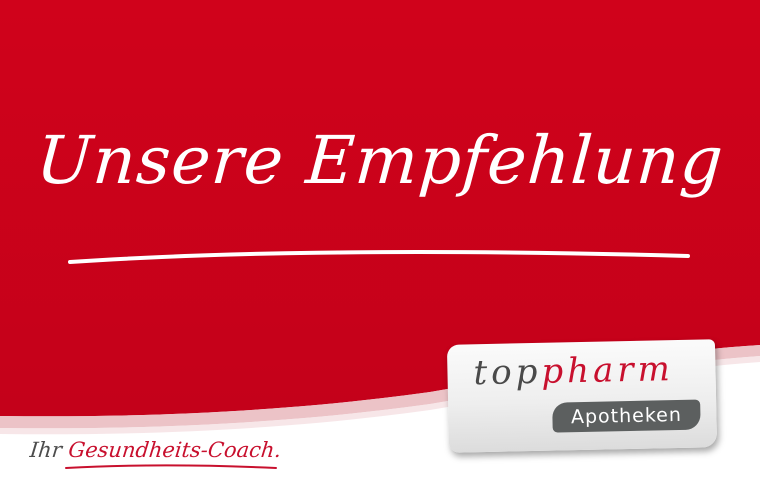 This screenshot has height=500, width=760. I want to click on tagline-highlight: Gesundheits-Coach., so click(175, 450).